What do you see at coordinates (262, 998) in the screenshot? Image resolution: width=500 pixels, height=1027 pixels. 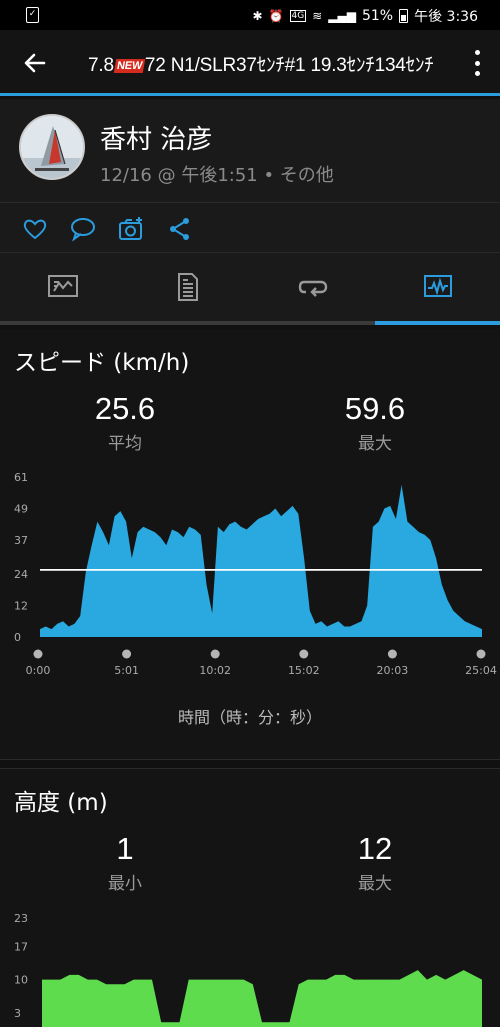 I see `altitude-area` at bounding box center [262, 998].